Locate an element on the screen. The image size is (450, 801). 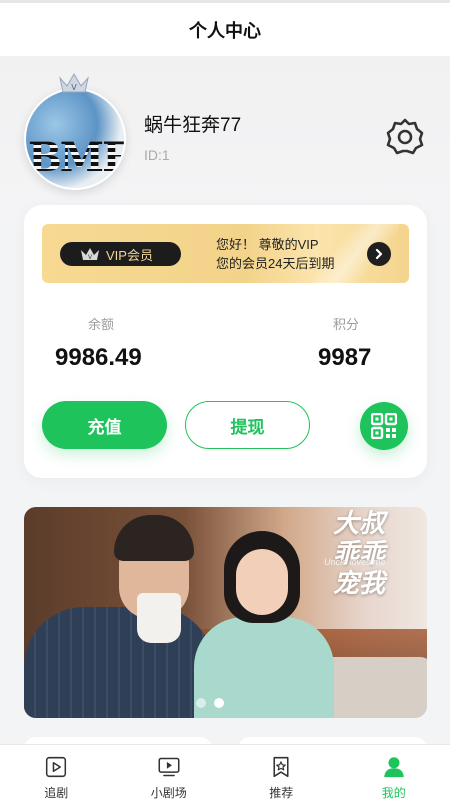
tab-follow-drama: 追剧 is located at coordinates (56, 773).